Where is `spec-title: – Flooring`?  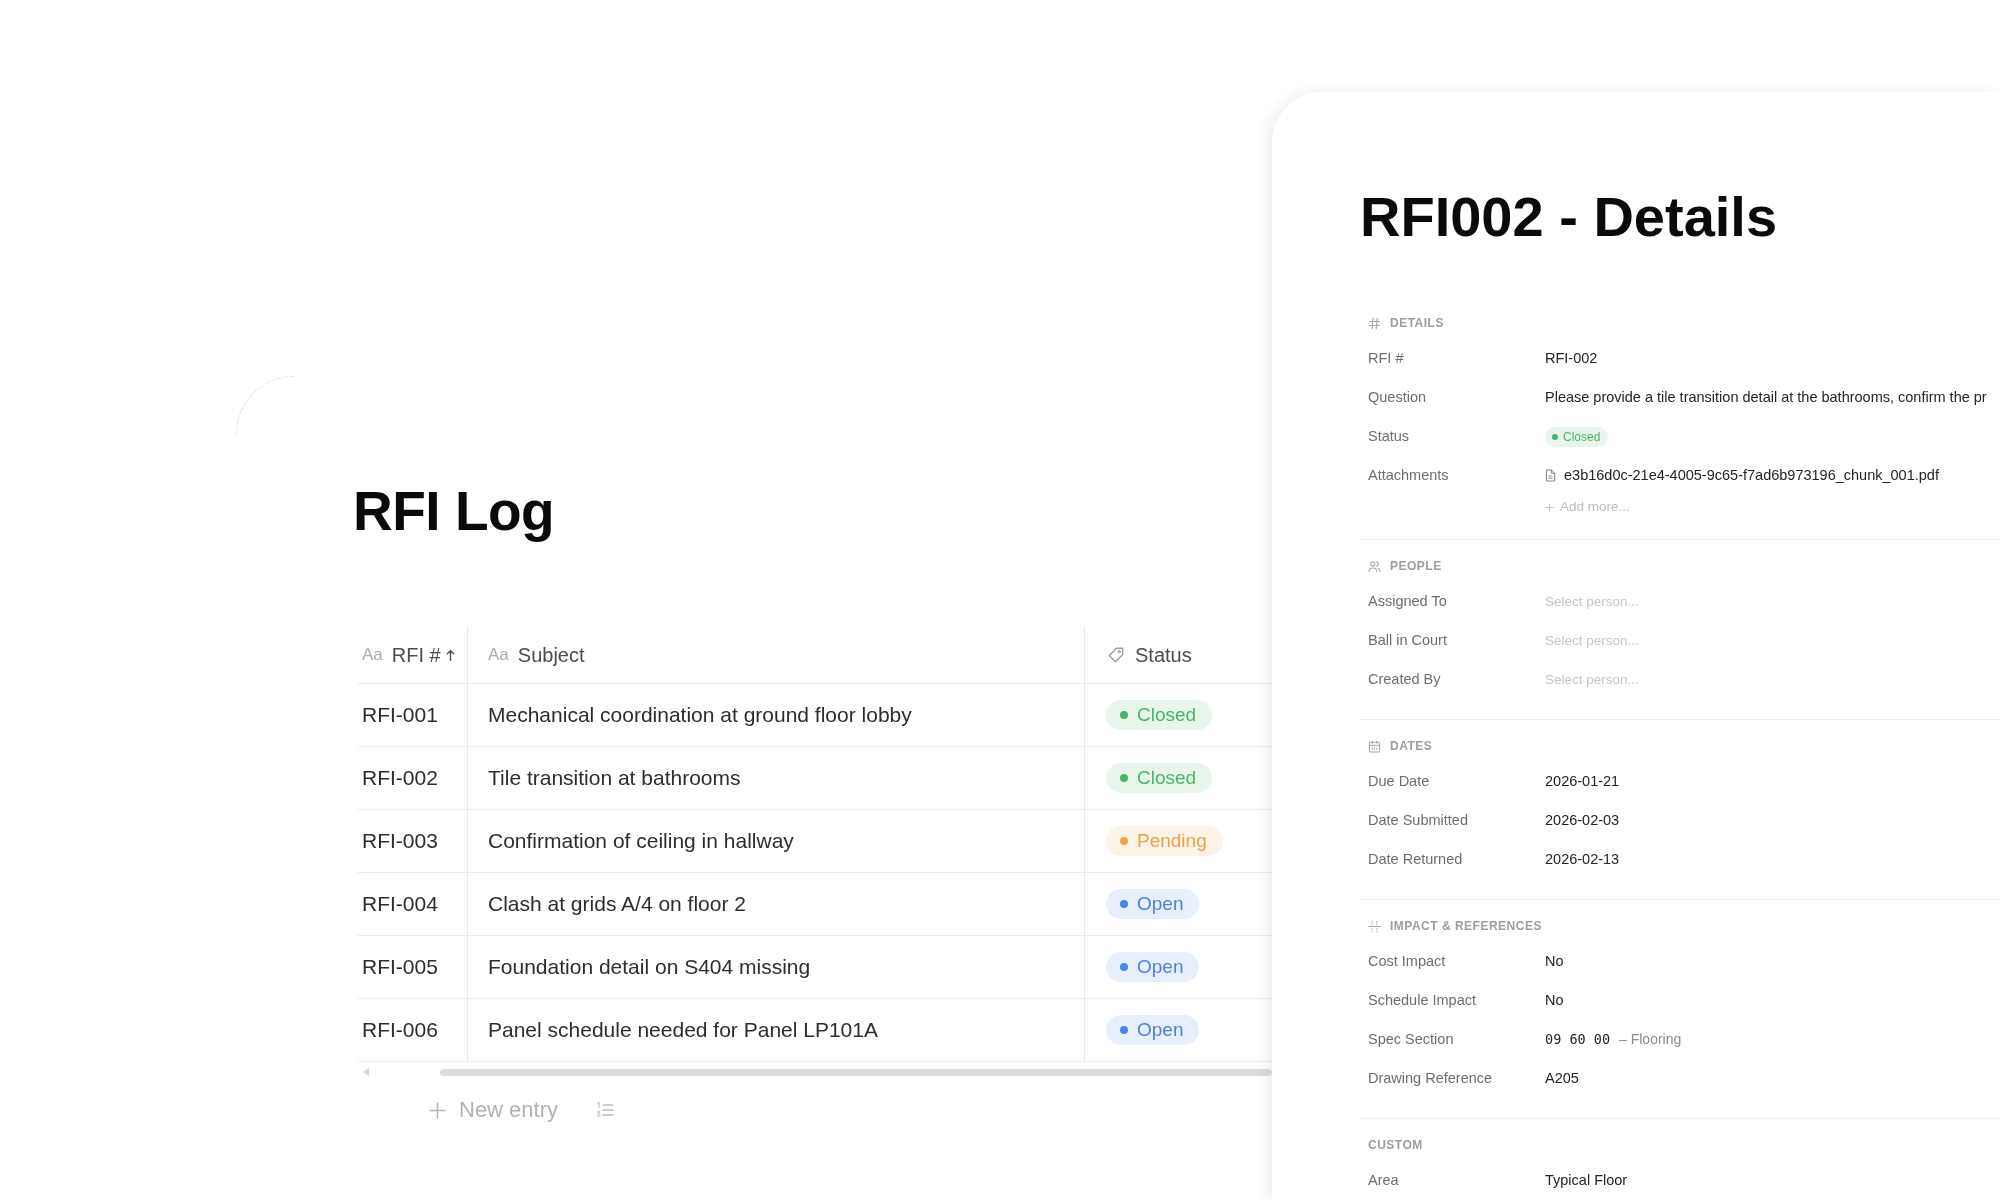 spec-title: – Flooring is located at coordinates (1650, 1039).